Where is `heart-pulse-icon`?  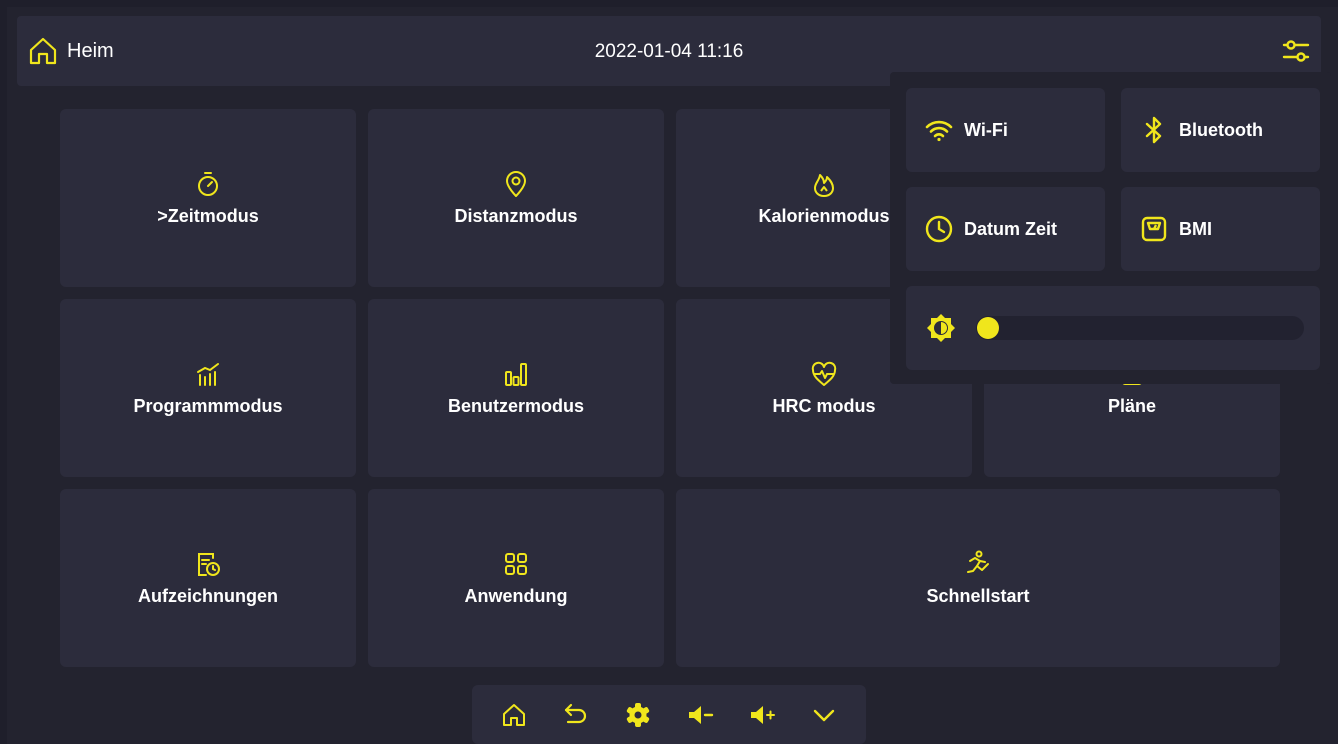
heart-pulse-icon is located at coordinates (824, 374).